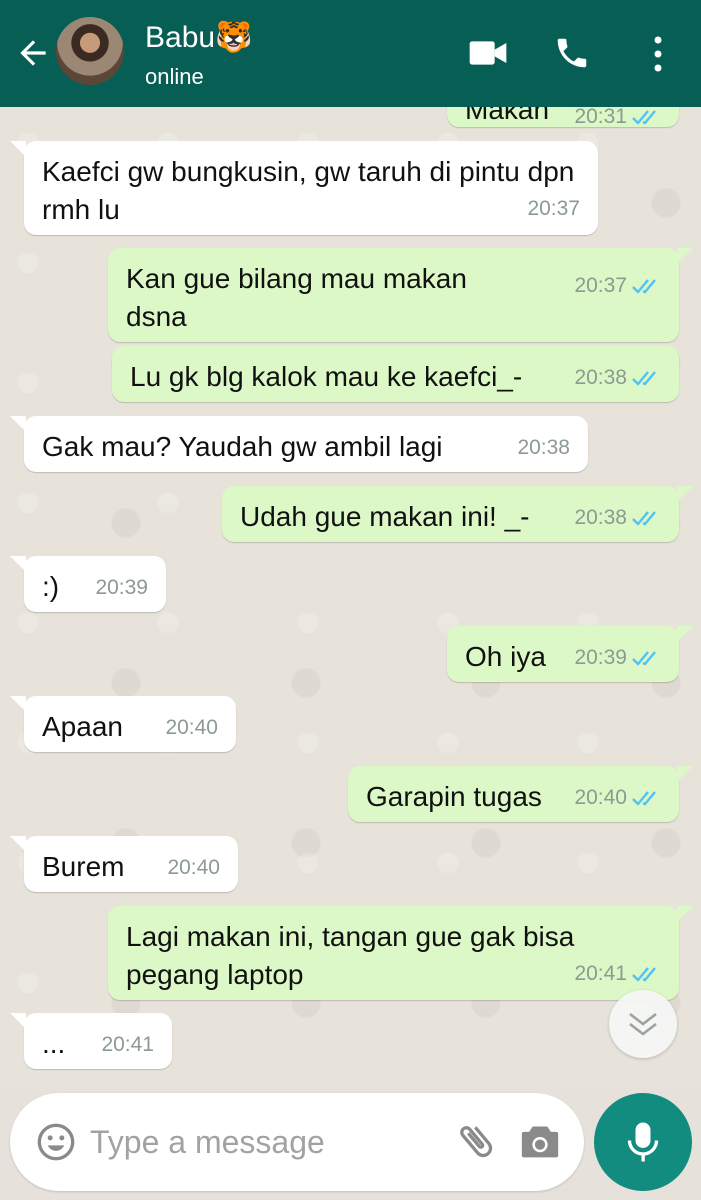  What do you see at coordinates (658, 54) in the screenshot?
I see `more-vert-icon` at bounding box center [658, 54].